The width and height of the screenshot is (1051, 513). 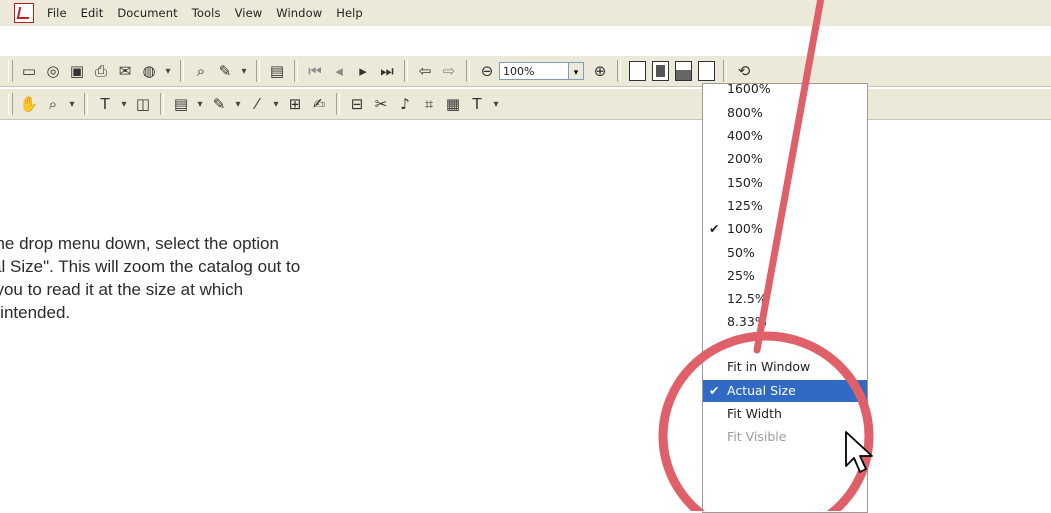 What do you see at coordinates (785, 159) in the screenshot?
I see `zoom-option-200: 200%` at bounding box center [785, 159].